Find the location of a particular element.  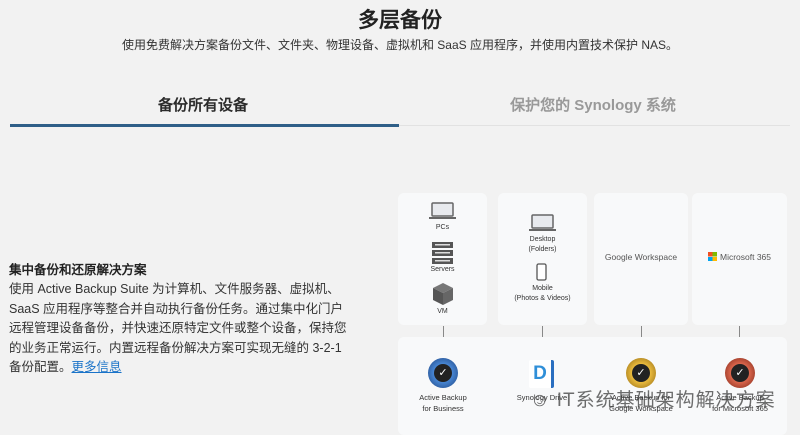

section-heading: 集中备份和还原解决方案 is located at coordinates (78, 270).